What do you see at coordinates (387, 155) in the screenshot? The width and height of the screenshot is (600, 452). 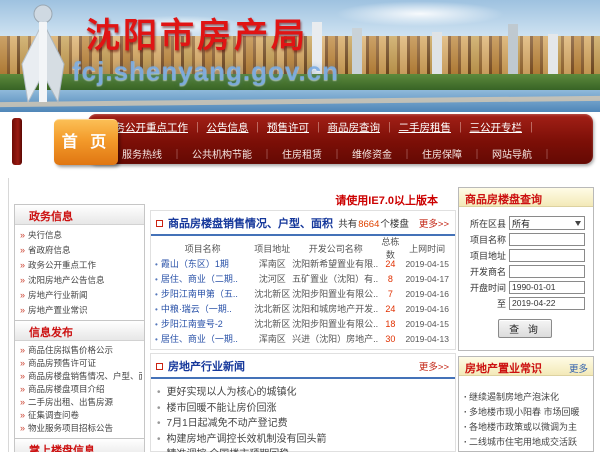 I see `nav-link-repair-fund: 维修资金` at bounding box center [387, 155].